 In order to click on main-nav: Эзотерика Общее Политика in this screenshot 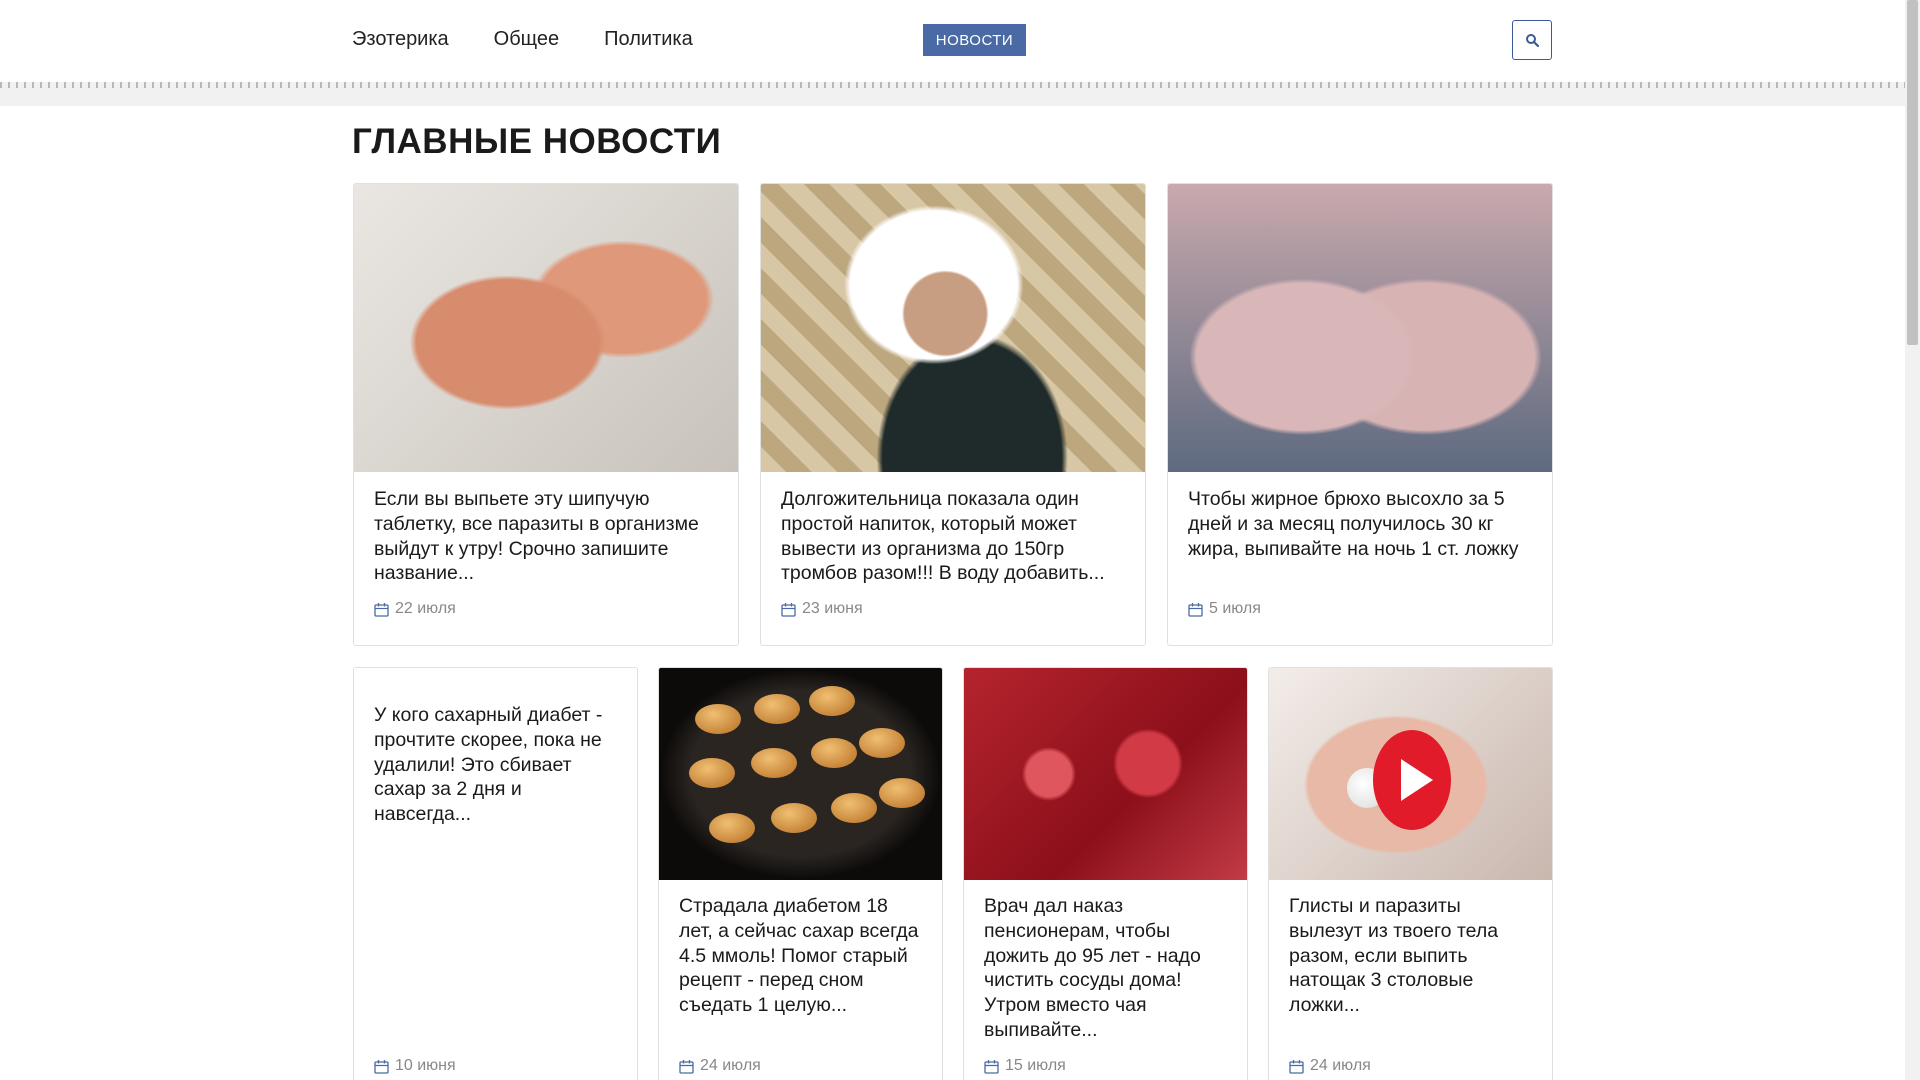, I will do `click(522, 39)`.